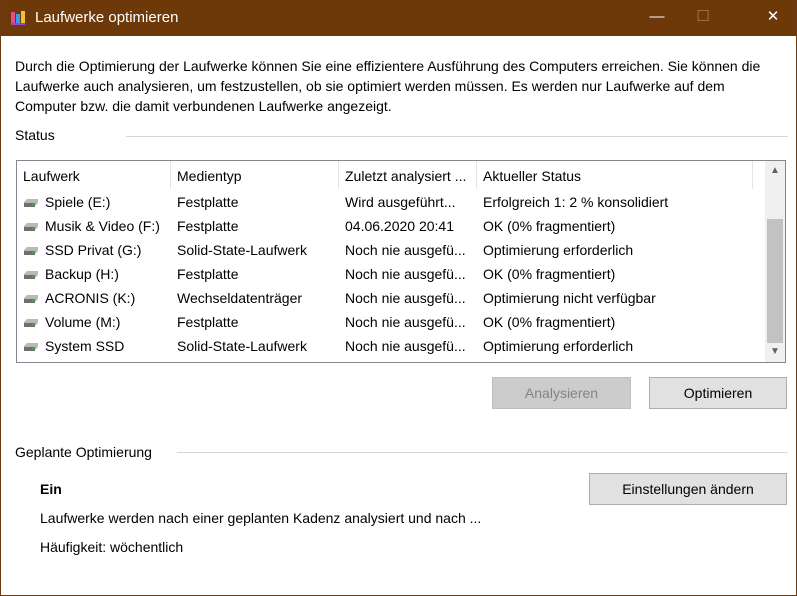 The width and height of the screenshot is (797, 596). I want to click on cell-media-type: Wechseldatenträger, so click(255, 298).